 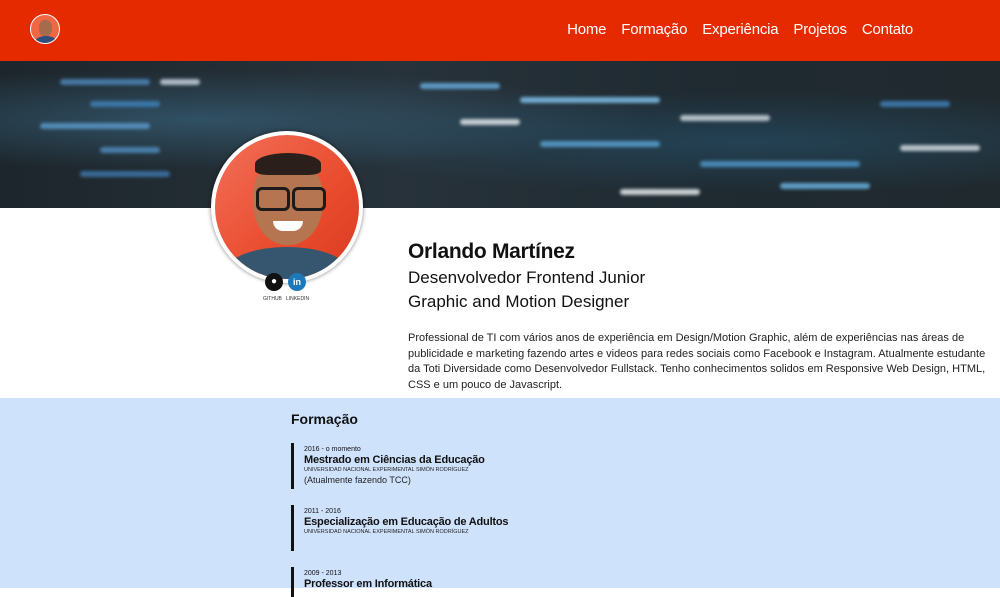 What do you see at coordinates (309, 199) in the screenshot?
I see `photo-glasses-right` at bounding box center [309, 199].